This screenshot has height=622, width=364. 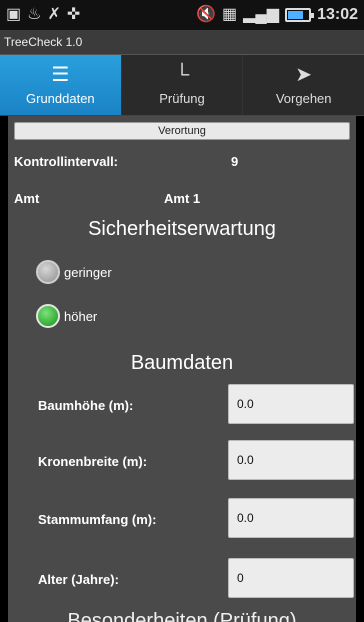 What do you see at coordinates (304, 74) in the screenshot?
I see `tag-icon: ➤` at bounding box center [304, 74].